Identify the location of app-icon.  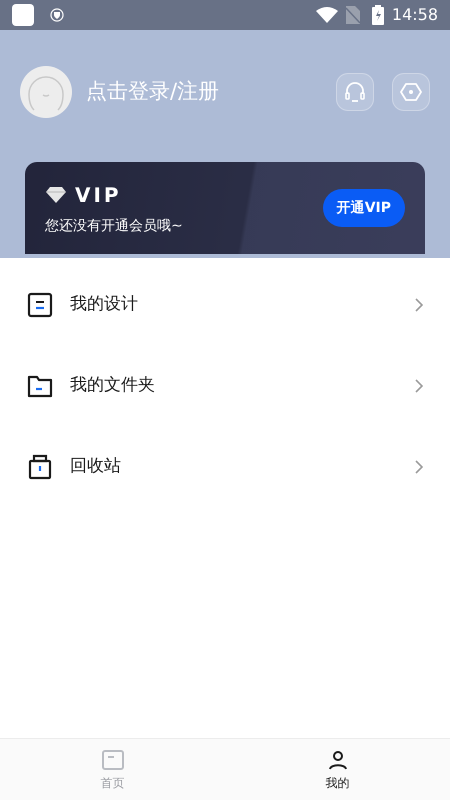
(23, 15).